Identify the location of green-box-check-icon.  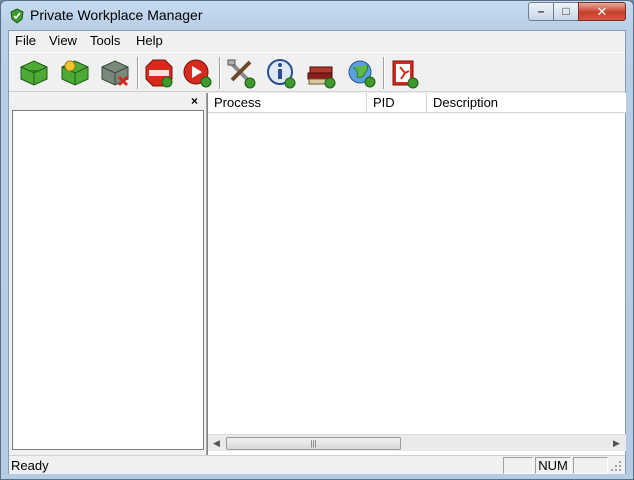
(34, 73).